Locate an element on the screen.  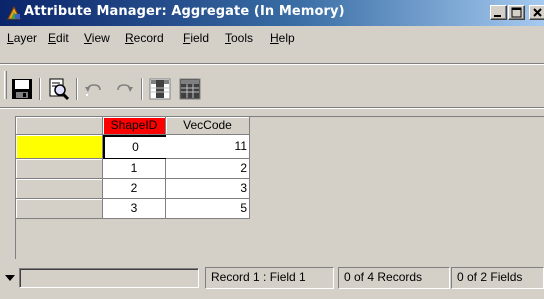
menu-help: Help is located at coordinates (282, 38).